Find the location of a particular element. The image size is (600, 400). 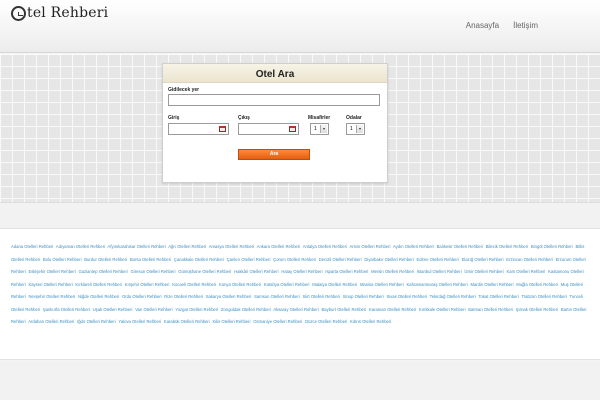

city-link: Muğla Otelleri Rehberi is located at coordinates (537, 284).